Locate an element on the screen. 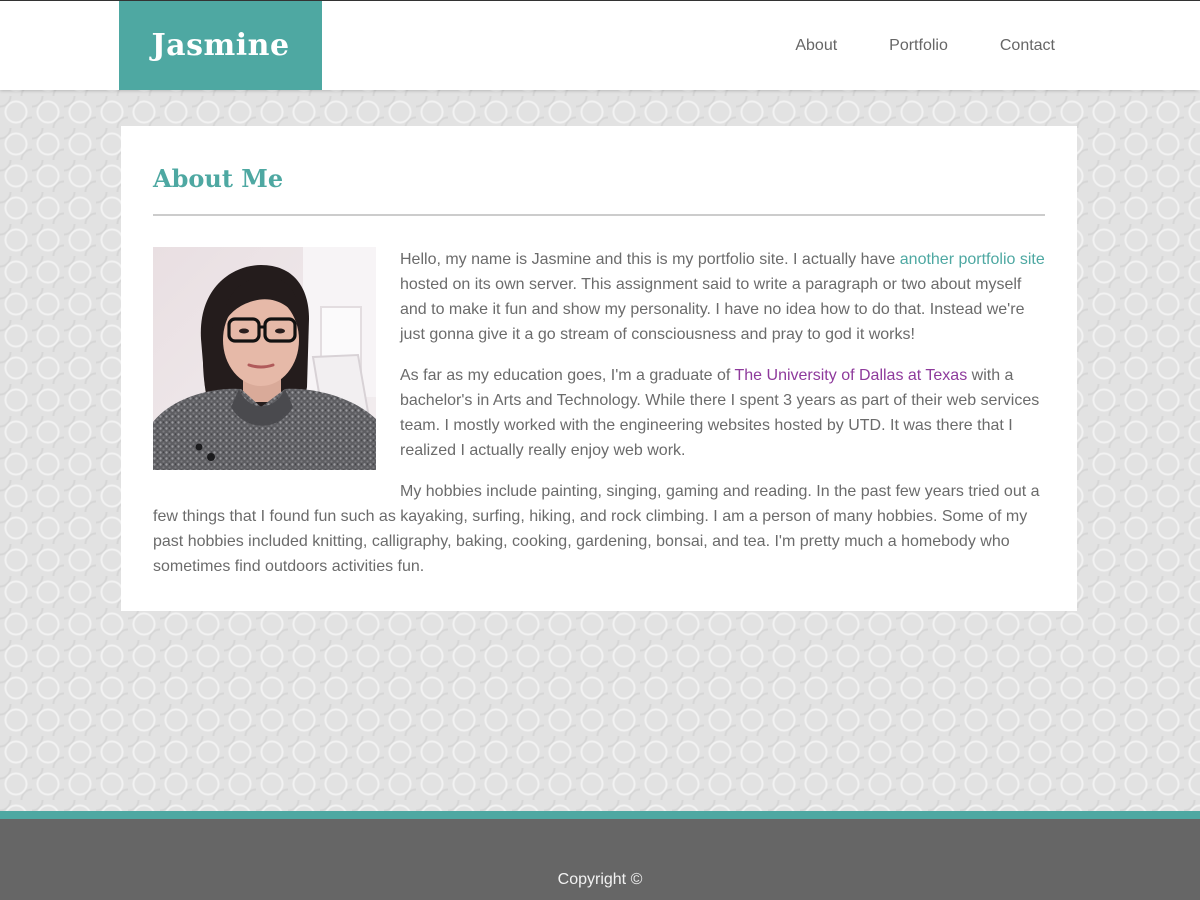  copyright-text: Copyright © is located at coordinates (600, 879).